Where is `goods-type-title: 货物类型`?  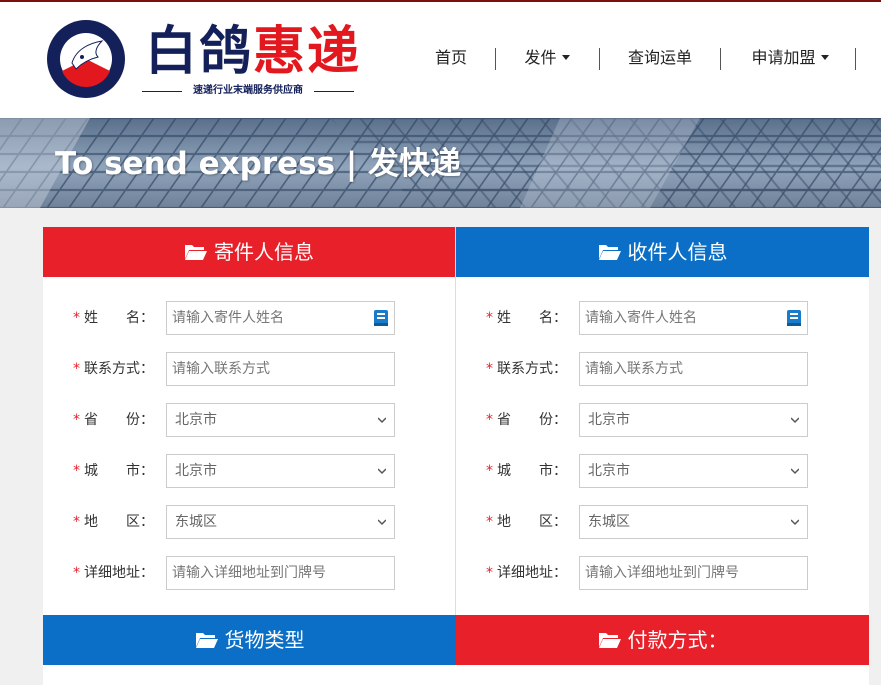 goods-type-title: 货物类型 is located at coordinates (264, 640).